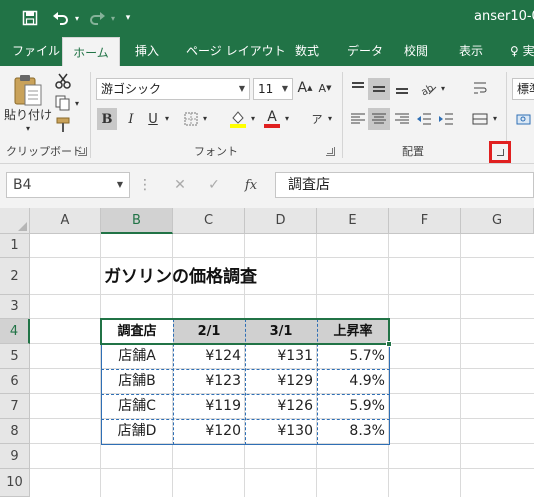 This screenshot has width=534, height=497. I want to click on column-header-f: F, so click(425, 221).